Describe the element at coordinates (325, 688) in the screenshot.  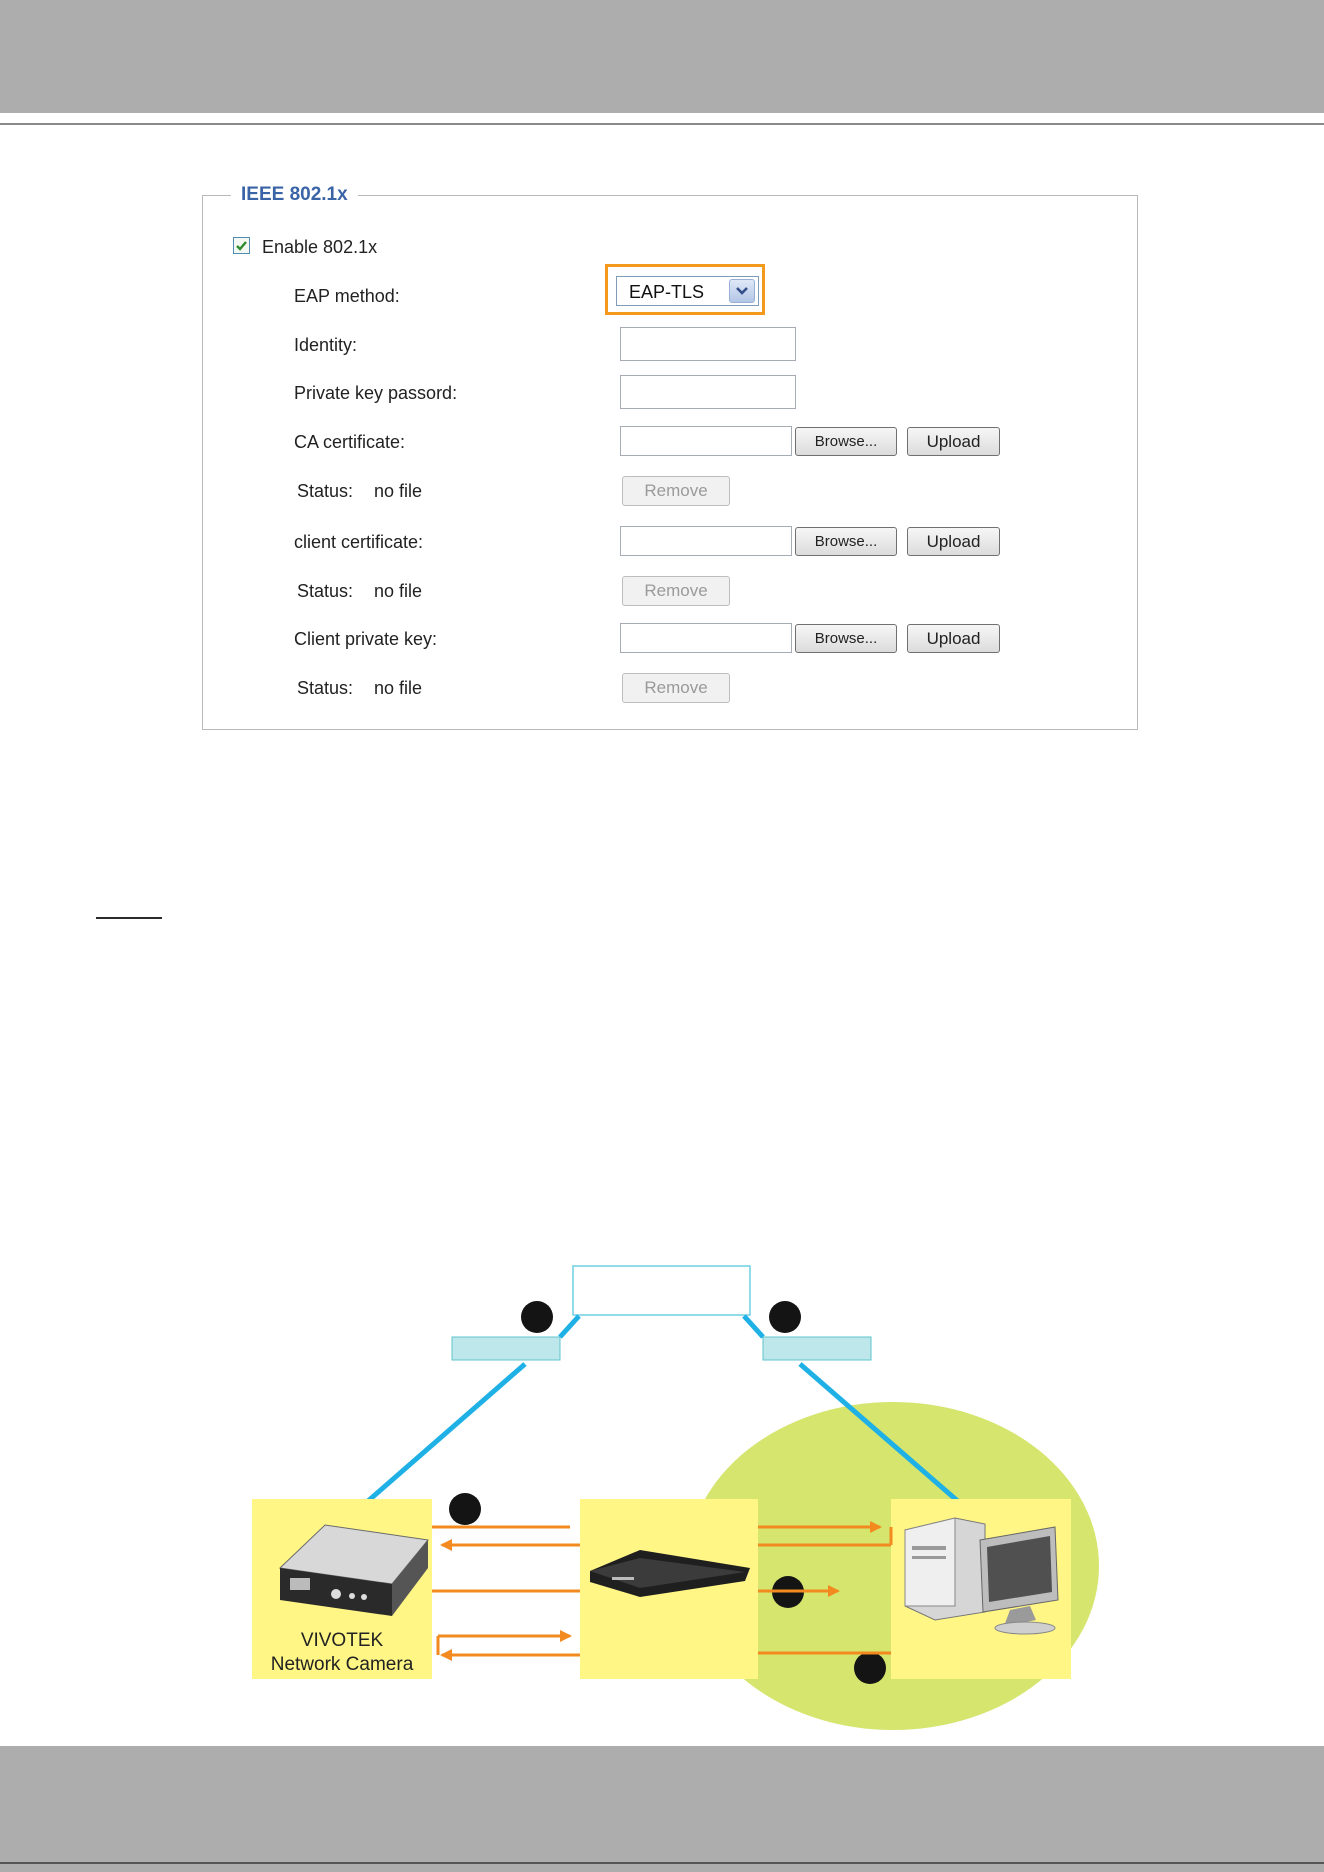
I see `client-key-status-label: Status:` at that location.